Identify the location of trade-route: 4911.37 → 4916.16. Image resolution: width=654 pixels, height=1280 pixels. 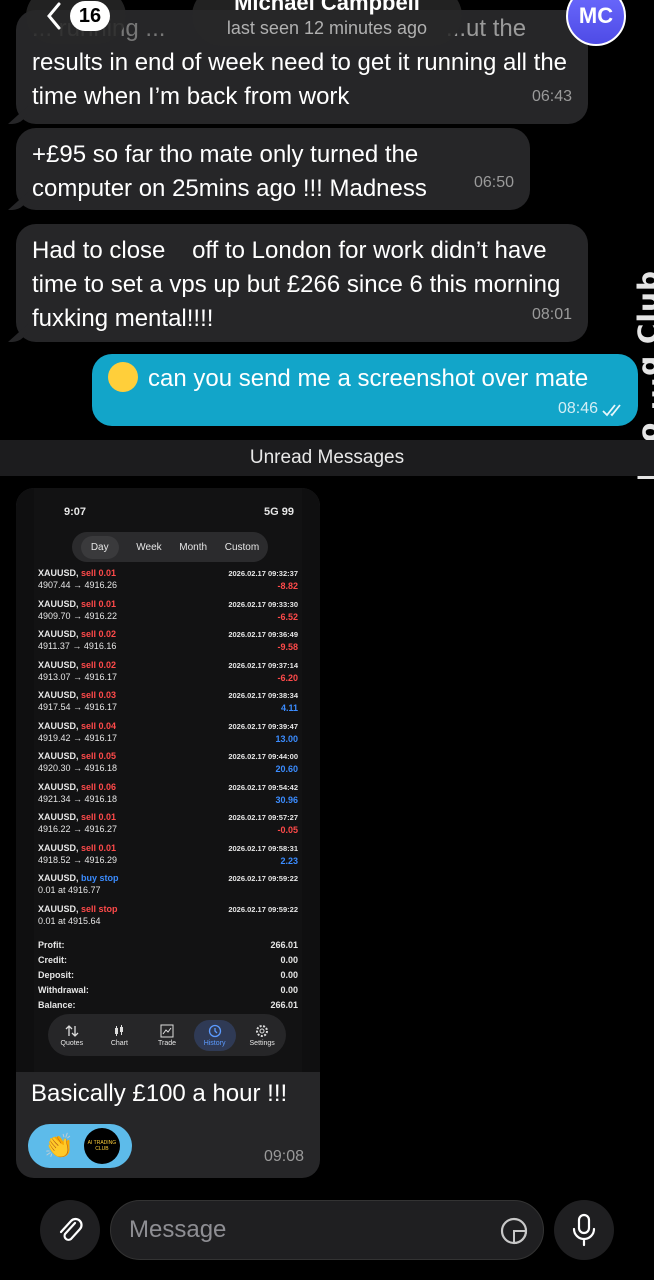
(77, 646).